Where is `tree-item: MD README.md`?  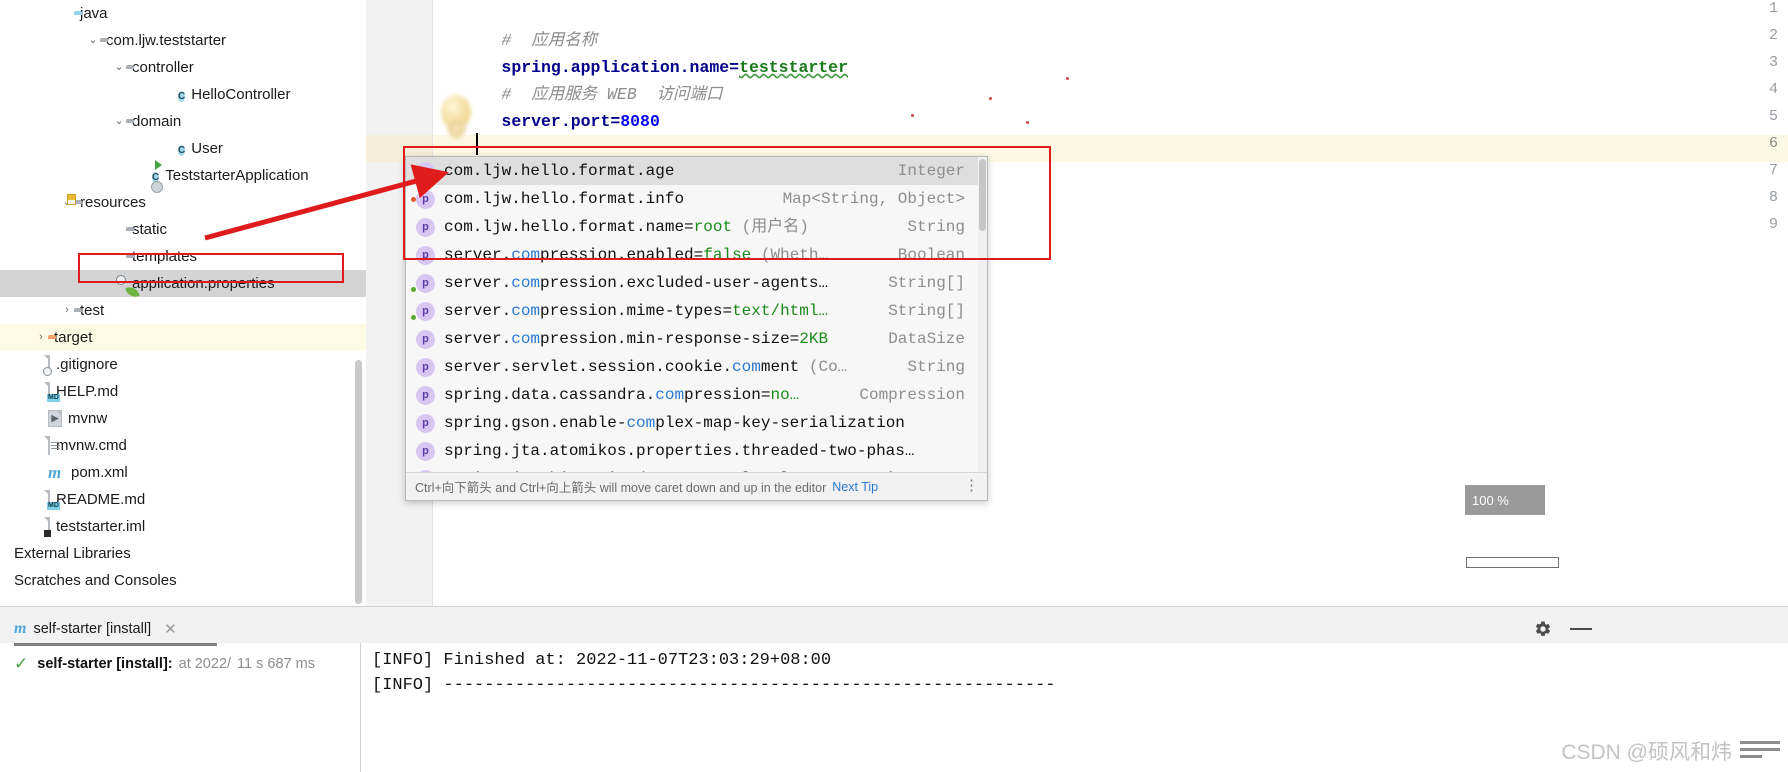
tree-item: MD README.md is located at coordinates (183, 499).